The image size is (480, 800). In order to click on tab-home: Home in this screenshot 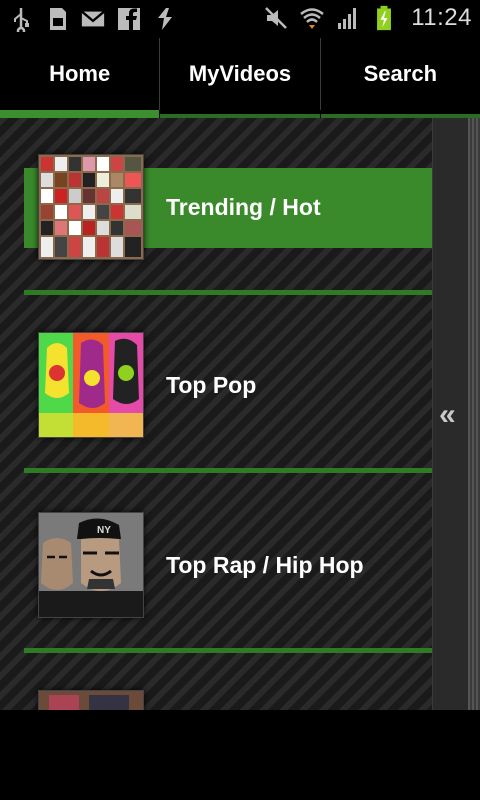, I will do `click(80, 78)`.